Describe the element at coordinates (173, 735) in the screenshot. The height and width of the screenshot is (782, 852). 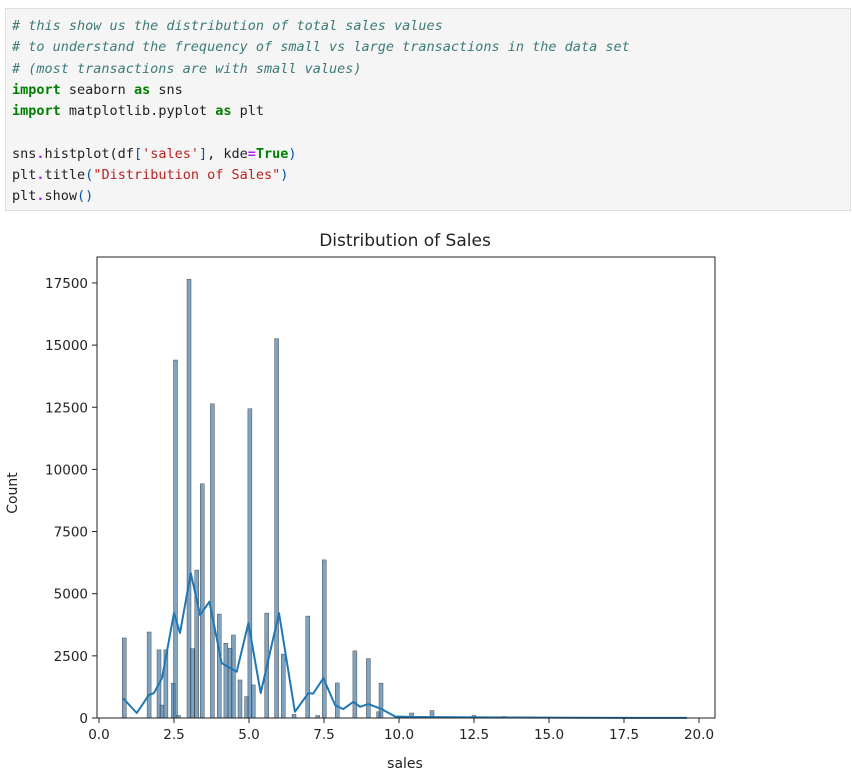
I see `x-tick-label: 2.5` at that location.